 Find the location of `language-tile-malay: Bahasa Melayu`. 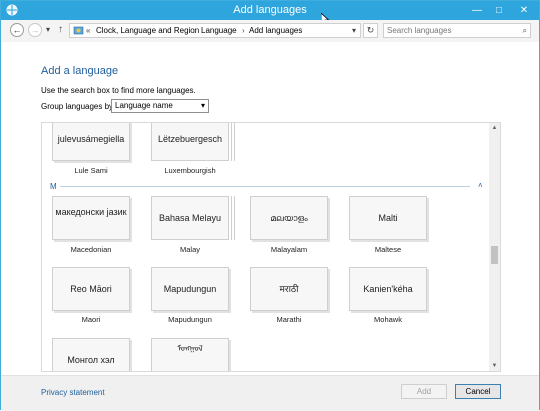

language-tile-malay: Bahasa Melayu is located at coordinates (190, 218).